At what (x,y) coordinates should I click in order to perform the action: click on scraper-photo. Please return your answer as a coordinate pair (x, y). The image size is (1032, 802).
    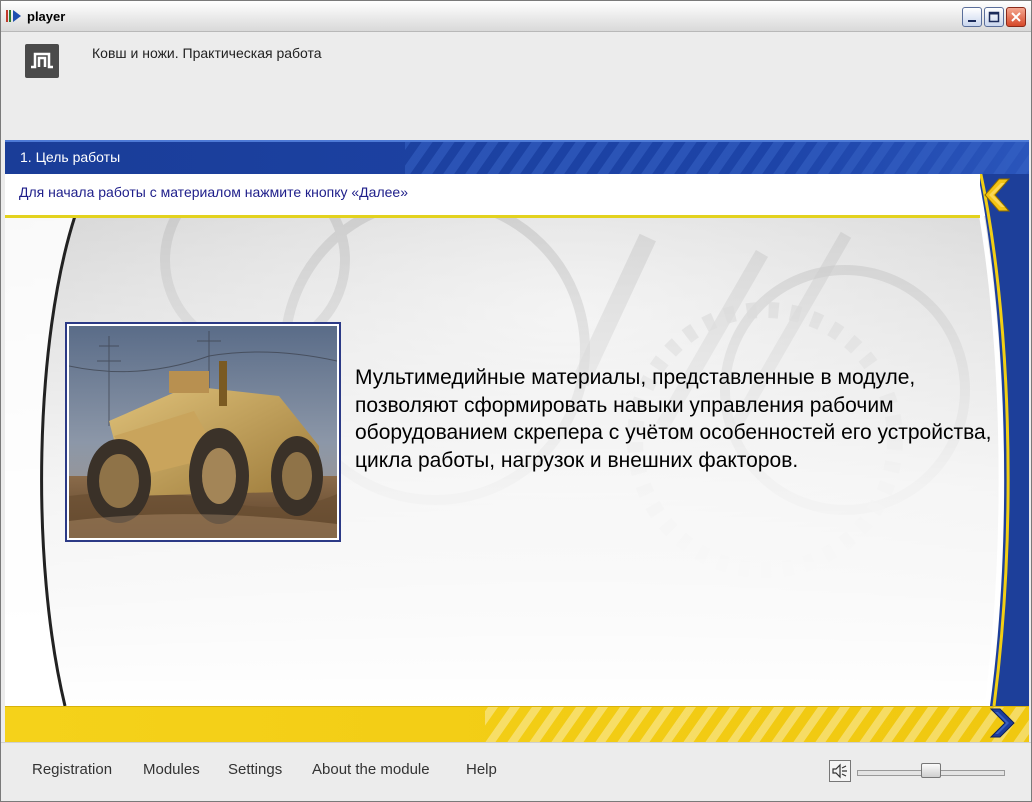
    Looking at the image, I should click on (203, 432).